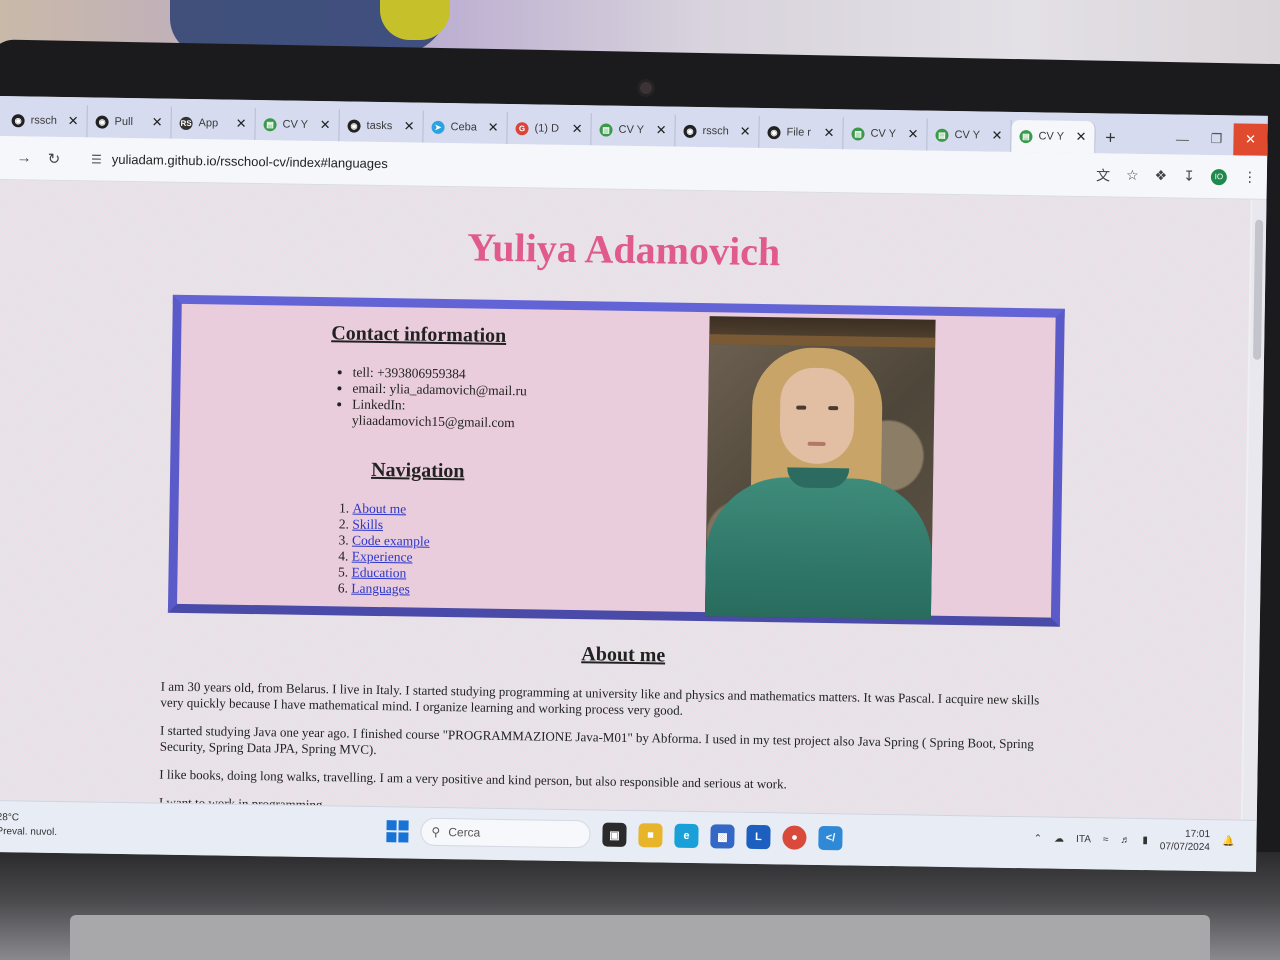  I want to click on nav-link-languages: Languages, so click(380, 589).